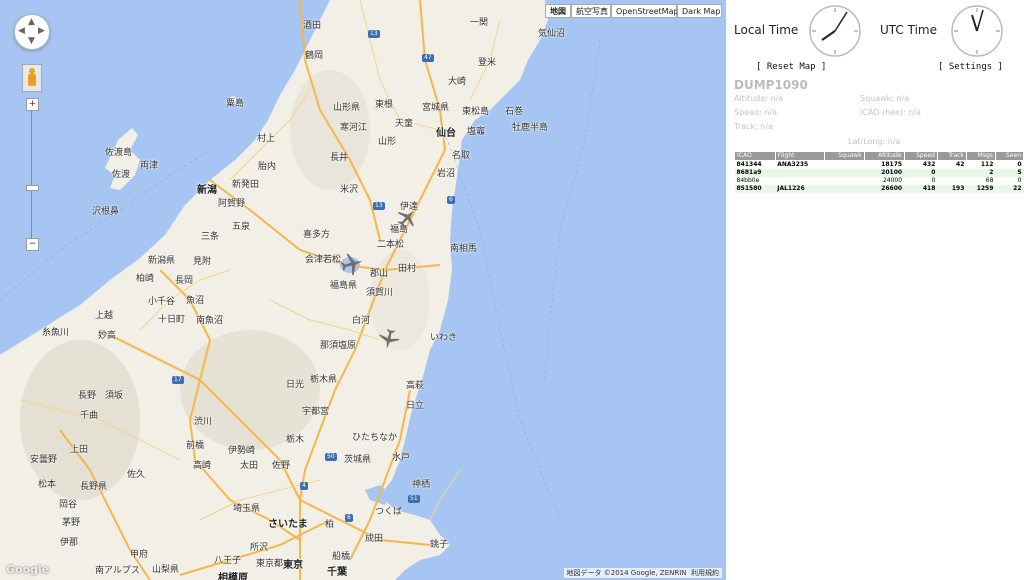 The image size is (1024, 580). What do you see at coordinates (884, 156) in the screenshot?
I see `col-header-altitude: Altitude` at bounding box center [884, 156].